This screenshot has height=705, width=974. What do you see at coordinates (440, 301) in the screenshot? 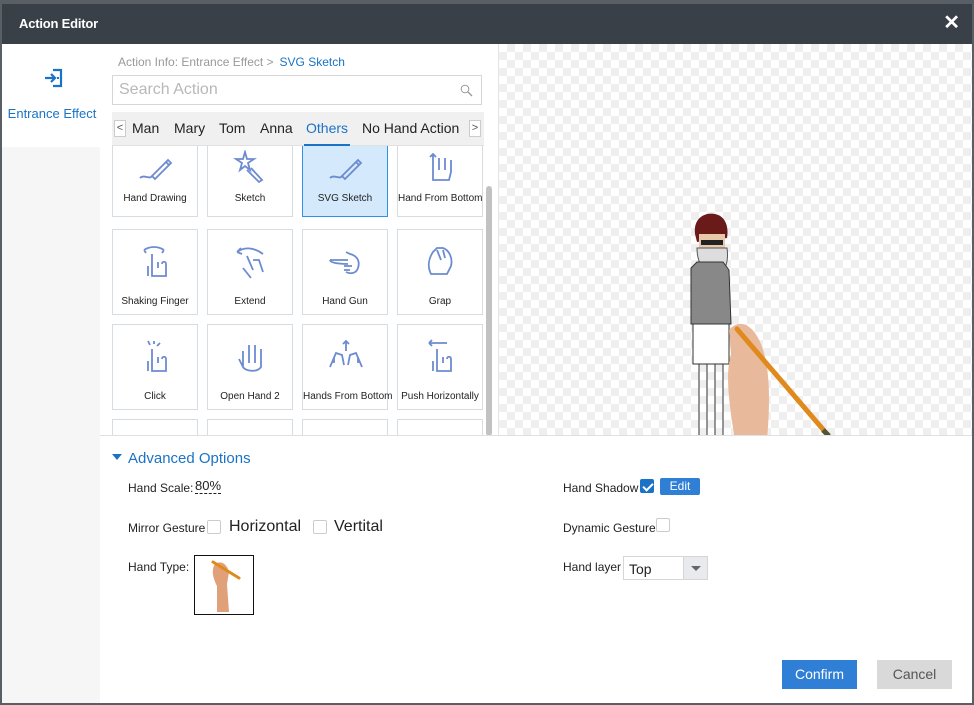
I see `action-label: Grap` at bounding box center [440, 301].